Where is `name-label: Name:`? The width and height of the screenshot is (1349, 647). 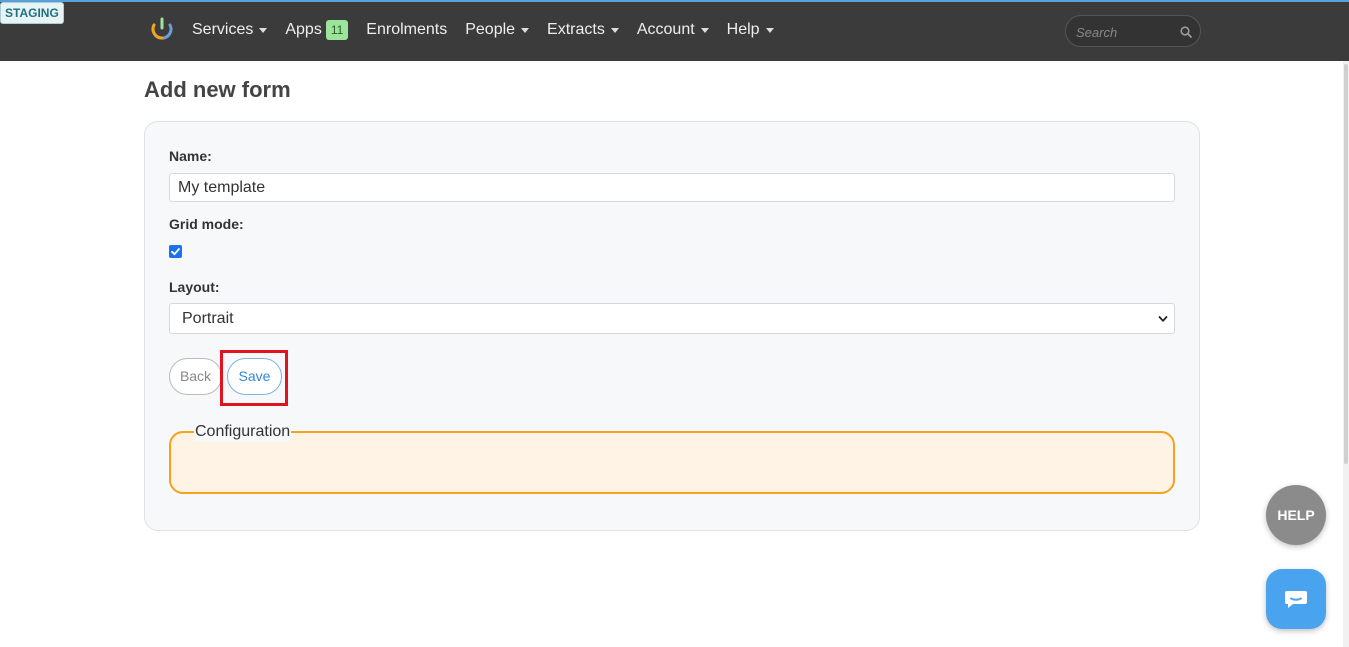 name-label: Name: is located at coordinates (190, 156).